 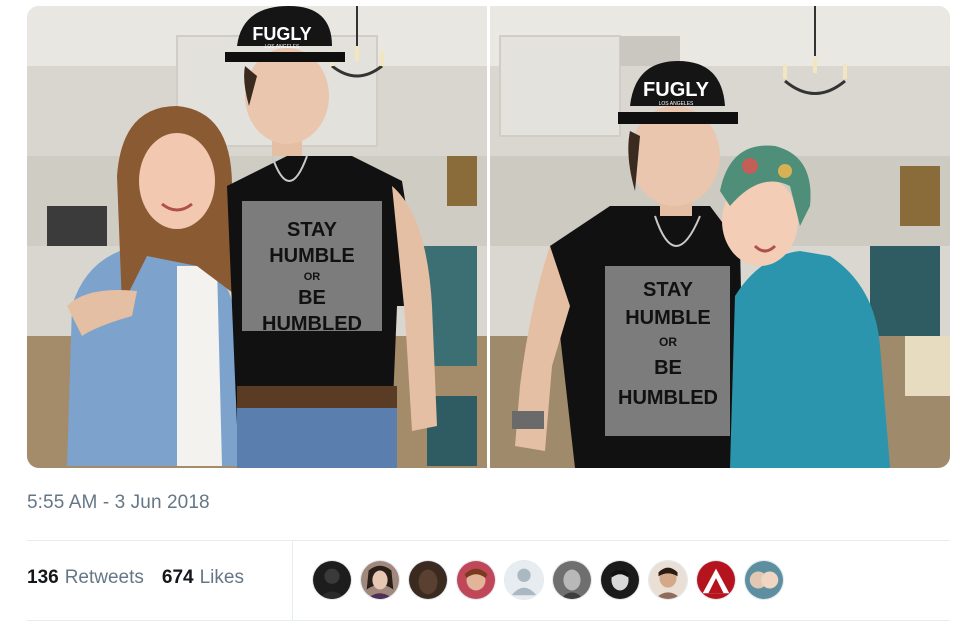 I want to click on likes-stat: 674 Likes, so click(x=203, y=578).